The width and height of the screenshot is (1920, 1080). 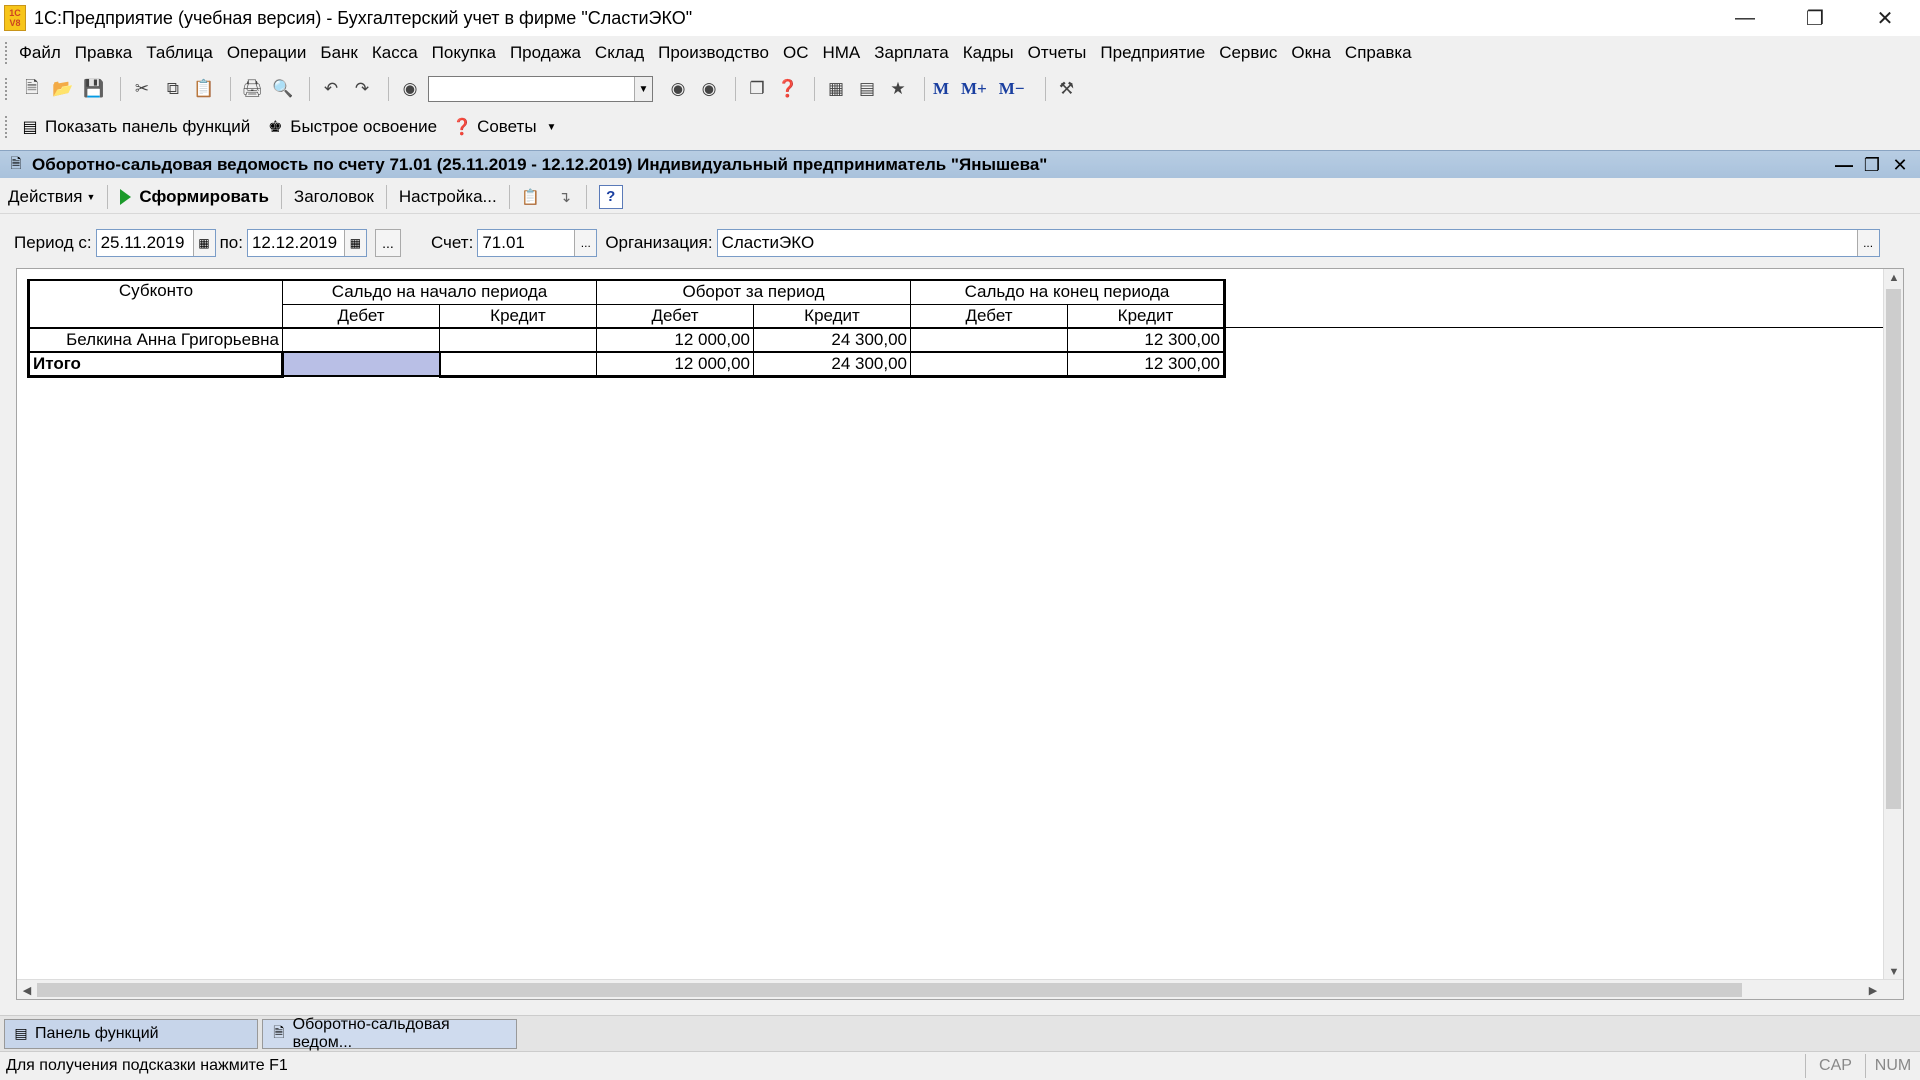 I want to click on total-turnover-debit: 12 000,00, so click(x=675, y=364).